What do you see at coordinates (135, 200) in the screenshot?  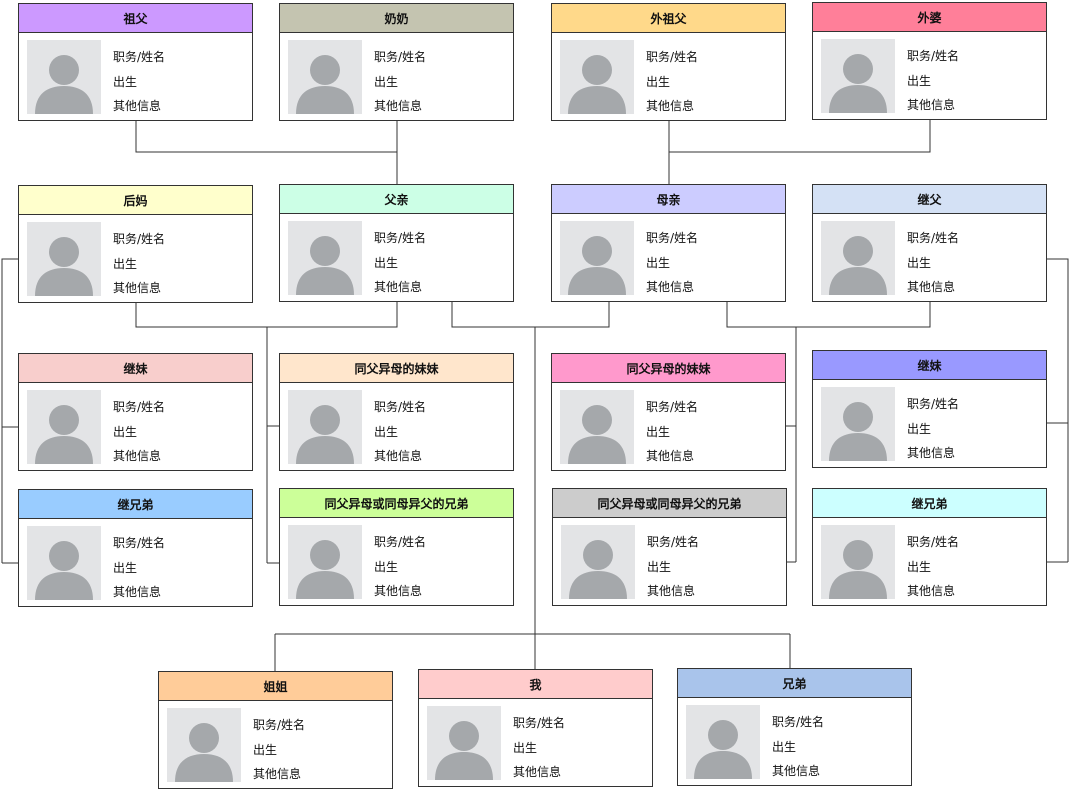 I see `person-title: 后妈` at bounding box center [135, 200].